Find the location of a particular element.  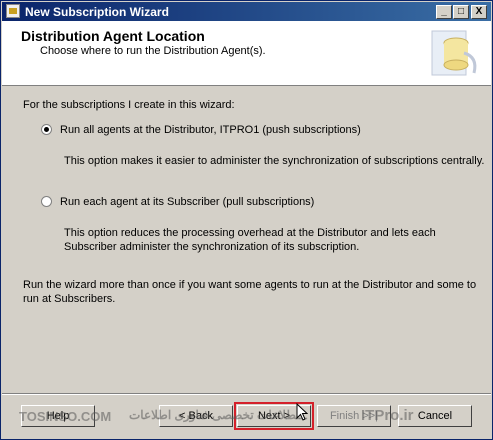

mouse-cursor-icon is located at coordinates (302, 412).